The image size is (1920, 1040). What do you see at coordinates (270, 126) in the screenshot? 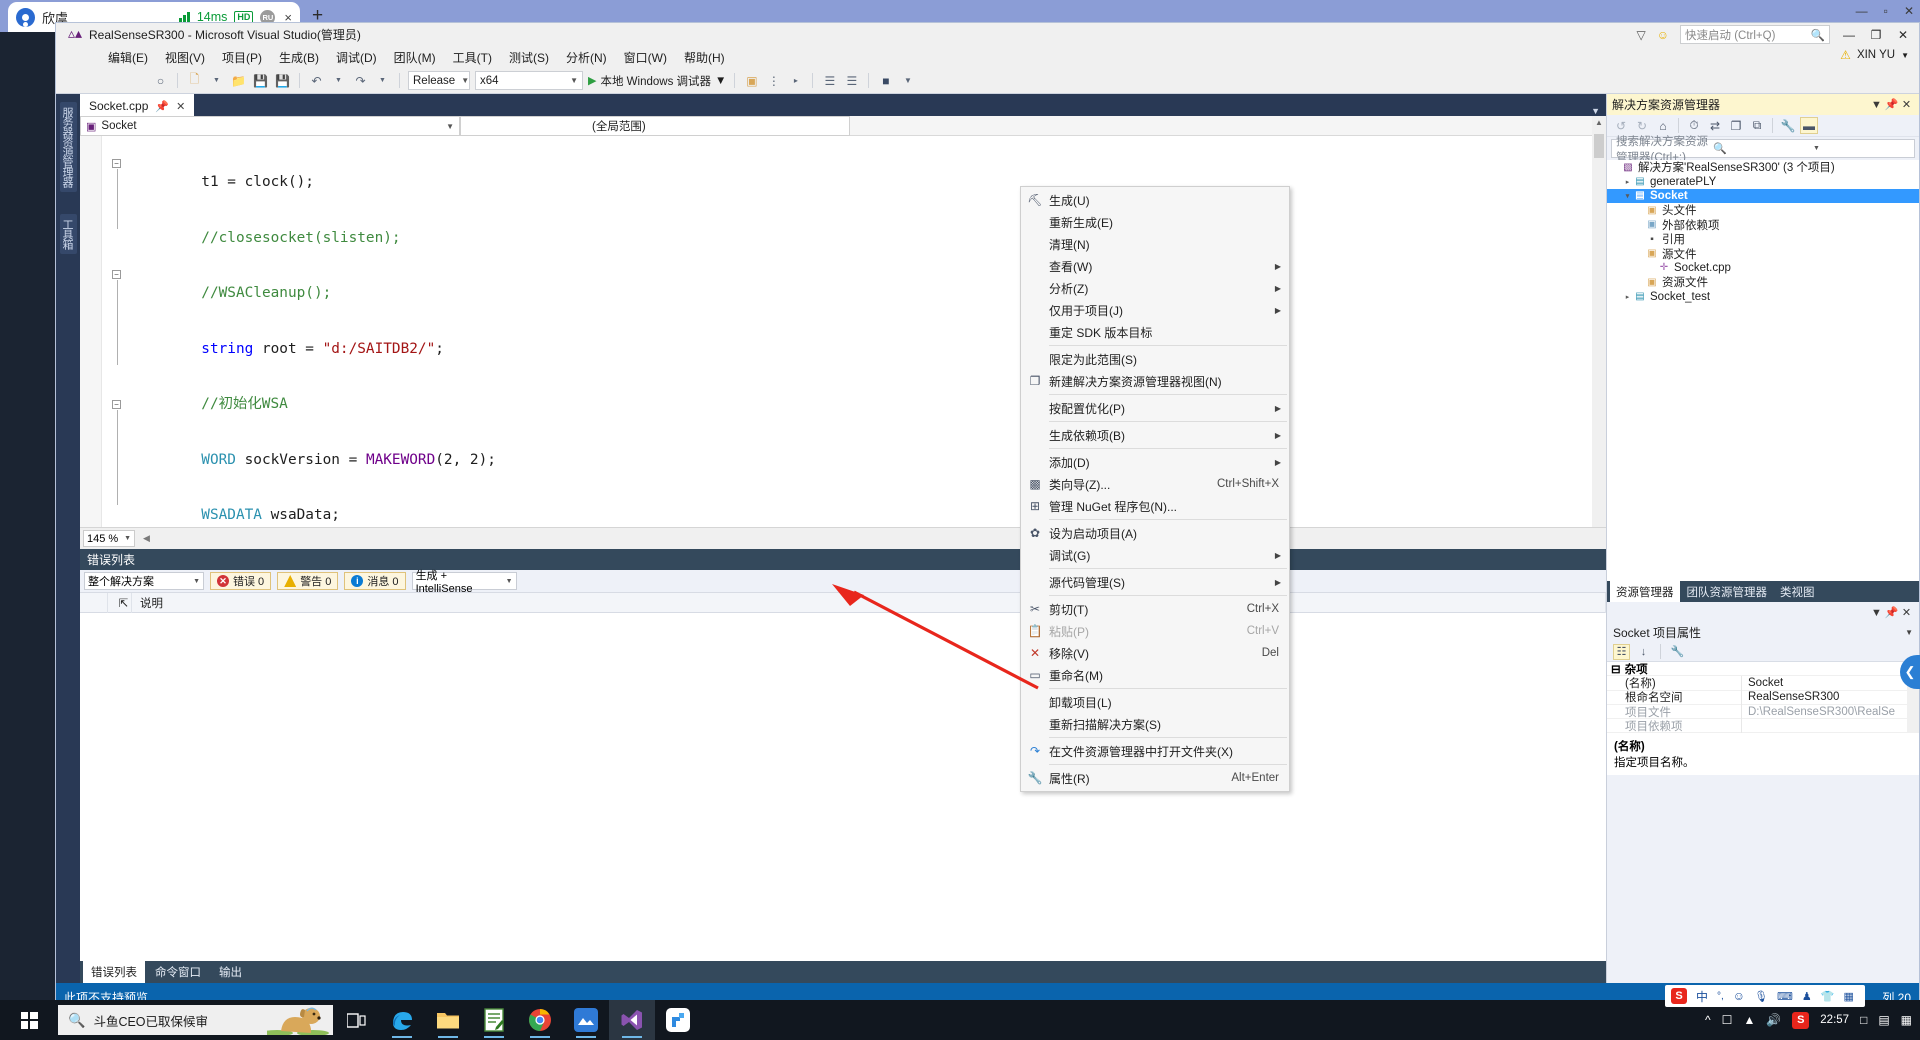
I see `navigation-type-dropdown: ▣ Socket ▼` at bounding box center [270, 126].